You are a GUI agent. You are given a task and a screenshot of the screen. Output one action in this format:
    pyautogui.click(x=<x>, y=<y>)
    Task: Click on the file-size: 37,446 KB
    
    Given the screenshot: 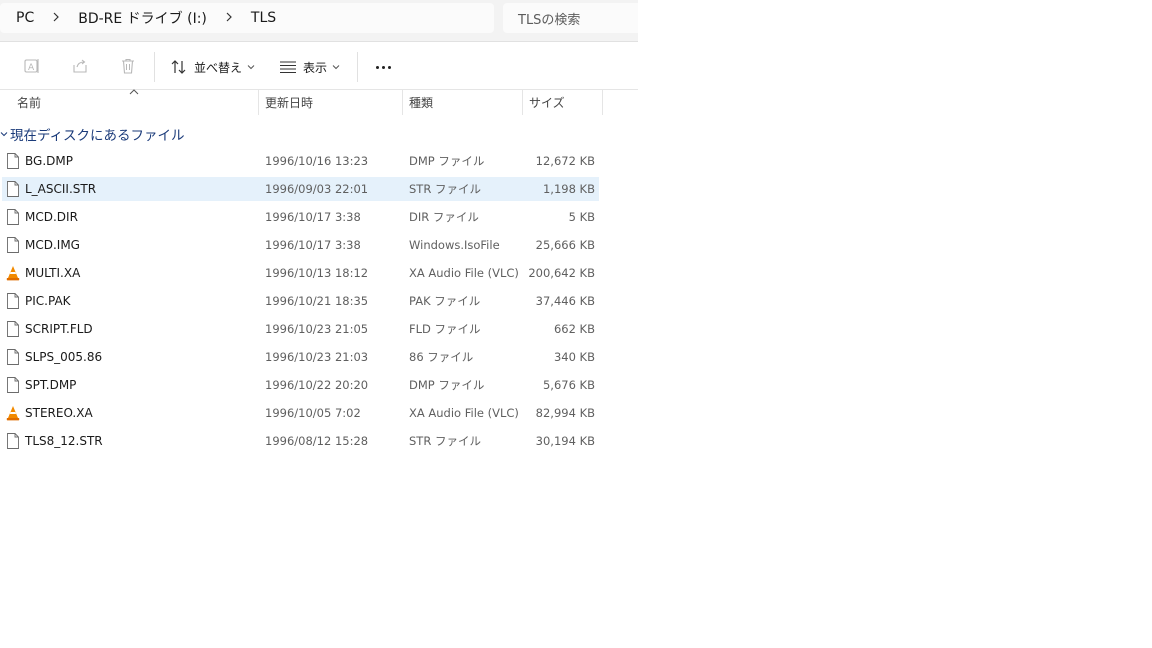 What is the action you would take?
    pyautogui.click(x=565, y=301)
    